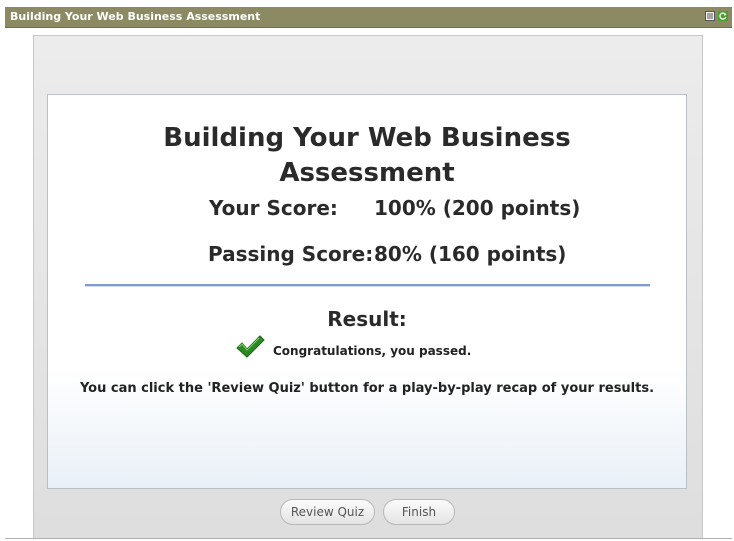 The height and width of the screenshot is (541, 734). Describe the element at coordinates (135, 16) in the screenshot. I see `window-title: Building Your Web Business Assessment` at that location.